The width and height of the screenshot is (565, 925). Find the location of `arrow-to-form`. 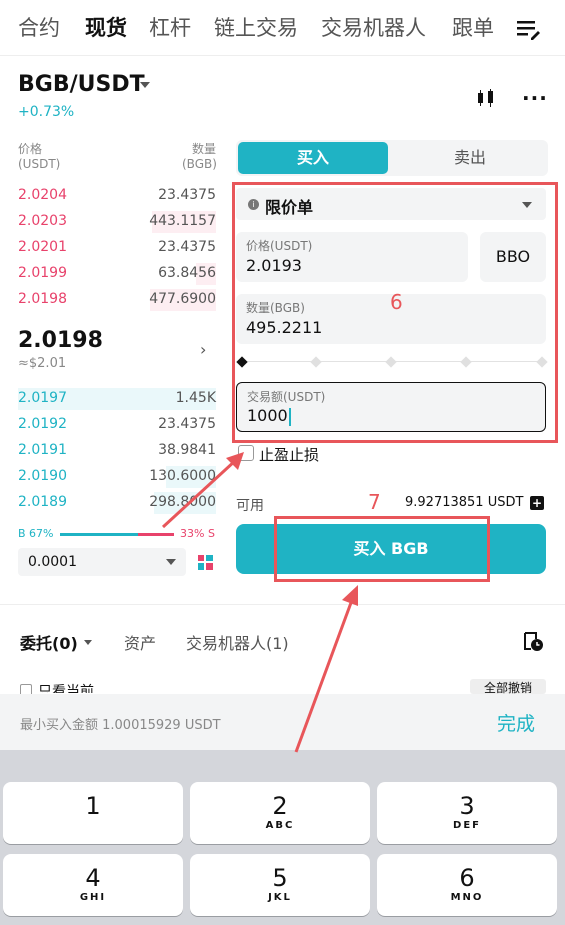

arrow-to-form is located at coordinates (202, 490).